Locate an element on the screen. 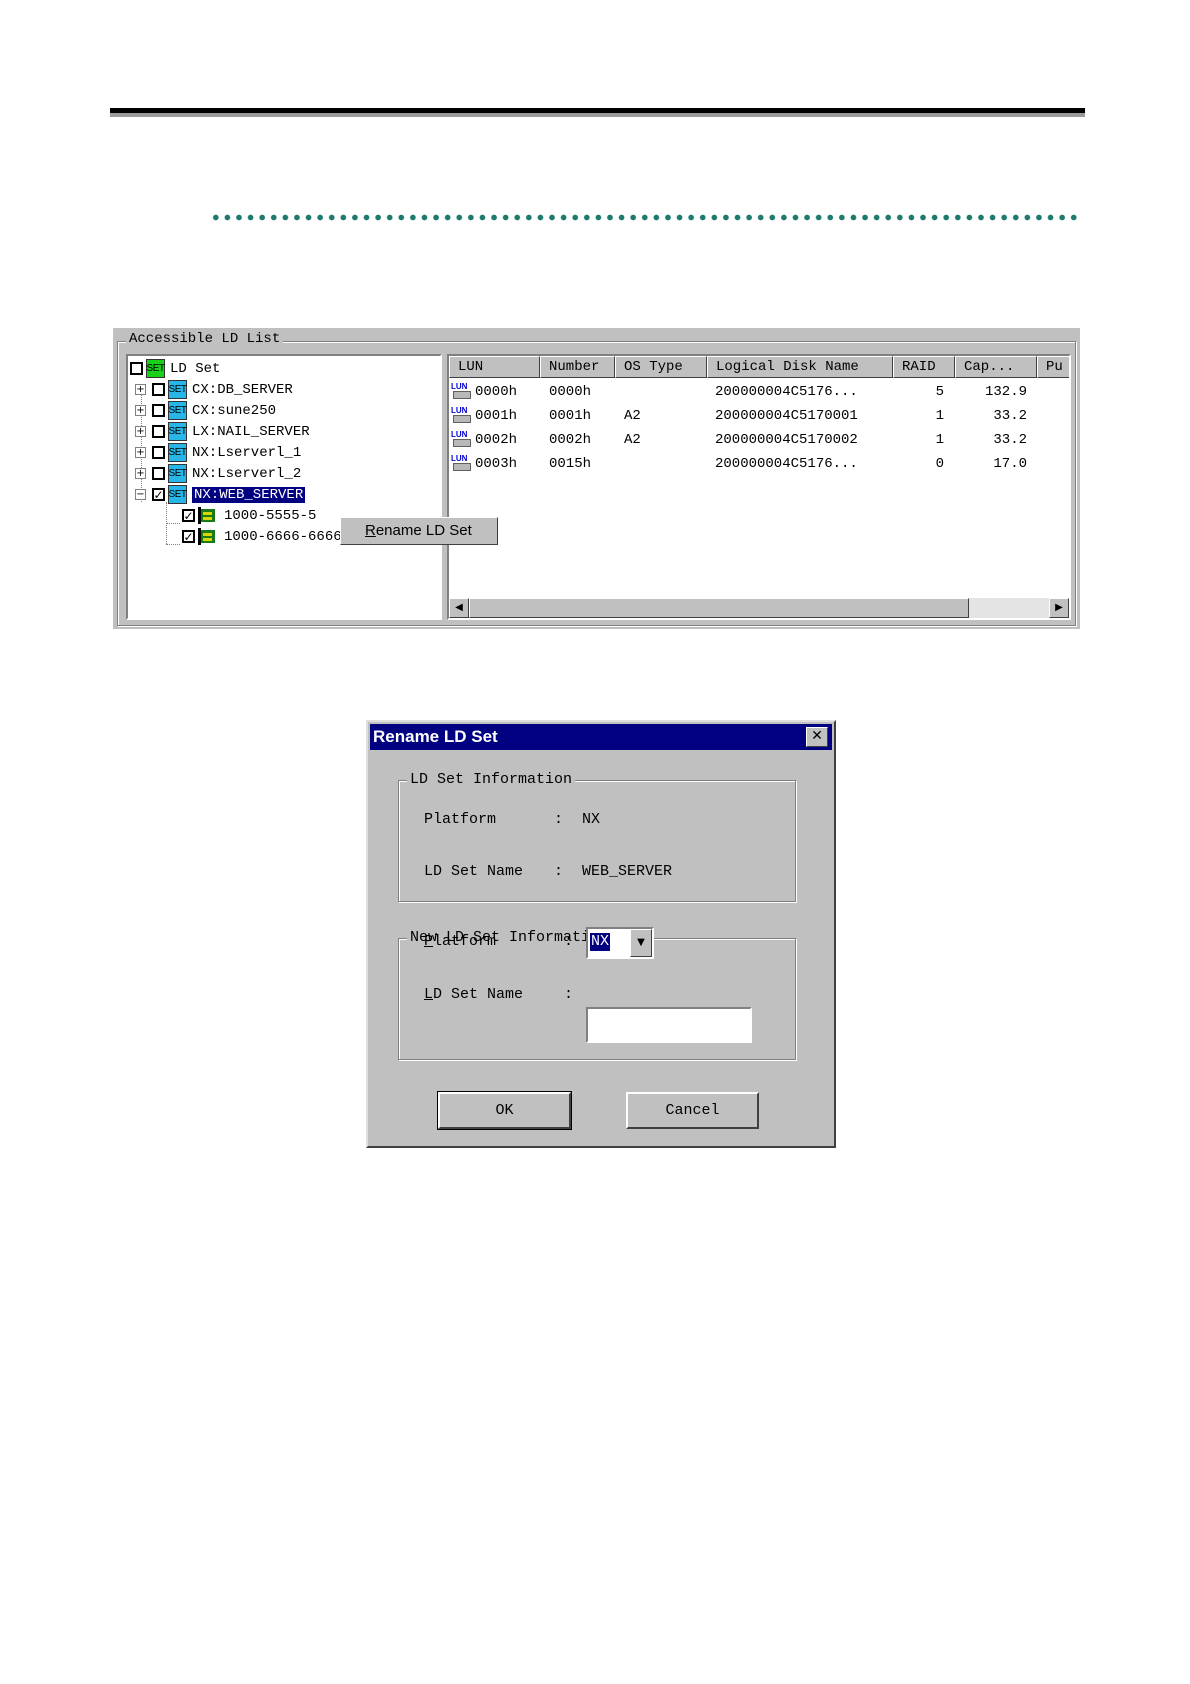 This screenshot has width=1190, height=1684. cell-raid: 5 is located at coordinates (939, 392).